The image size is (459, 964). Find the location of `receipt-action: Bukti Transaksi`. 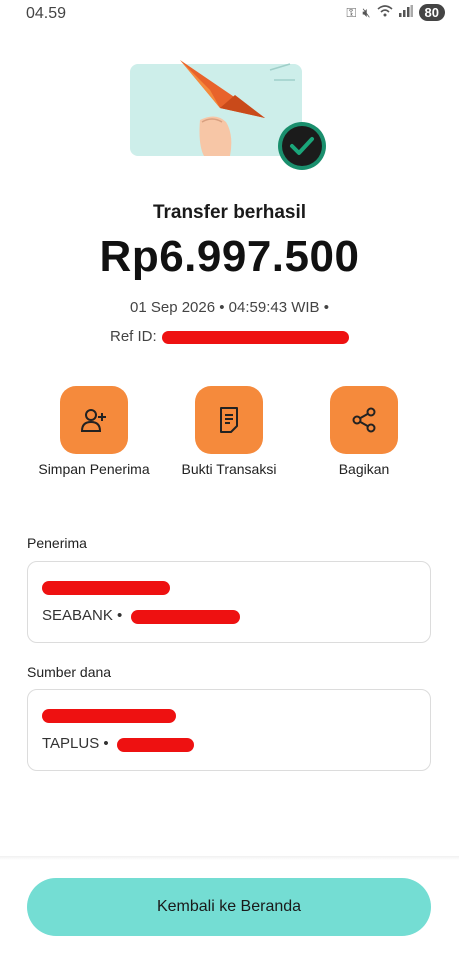

receipt-action: Bukti Transaksi is located at coordinates (229, 432).